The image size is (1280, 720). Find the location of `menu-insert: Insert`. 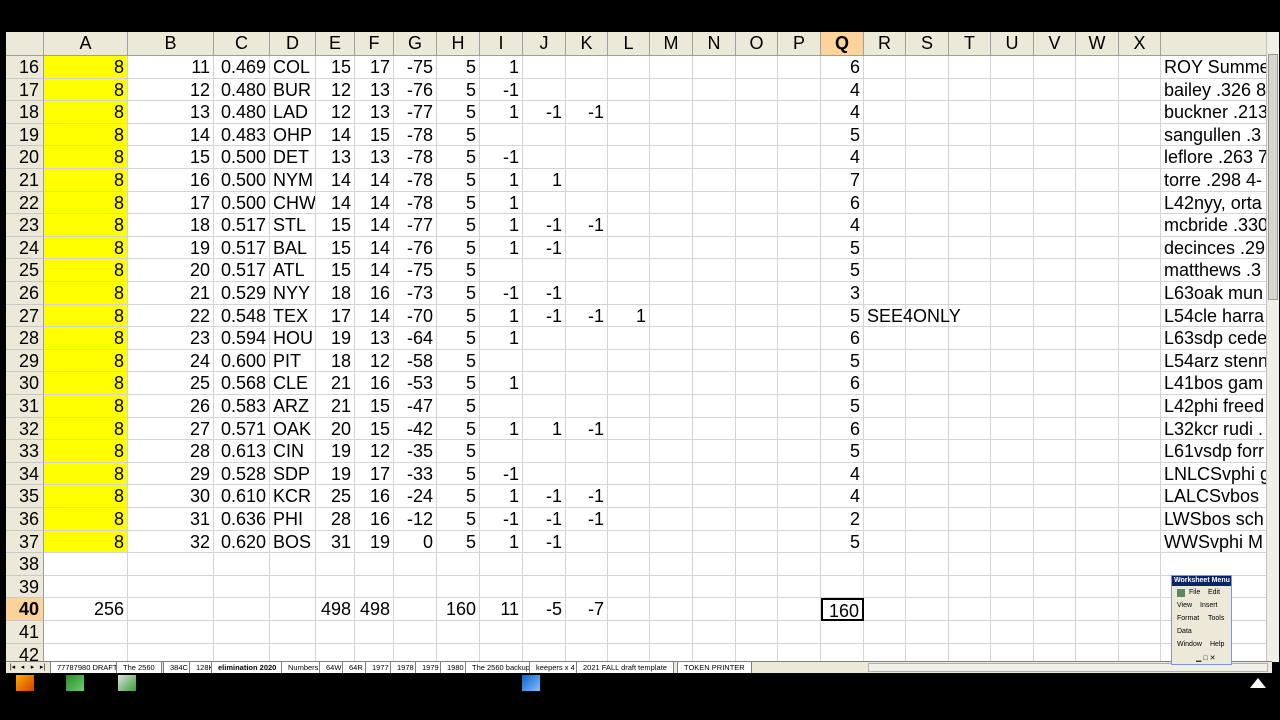

menu-insert: Insert is located at coordinates (1209, 605).